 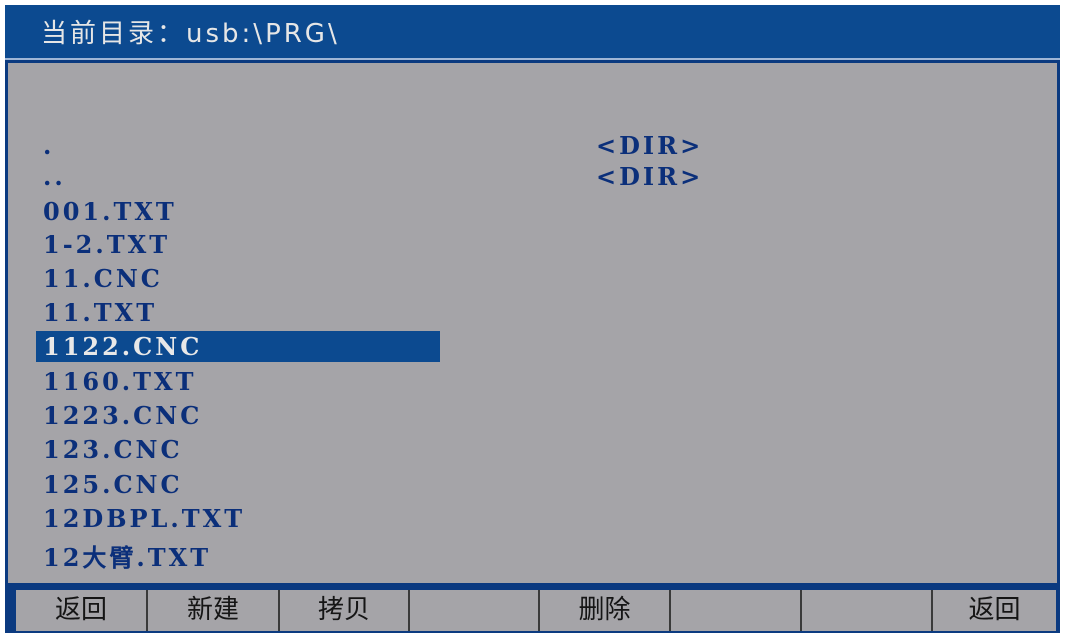 I want to click on file-row: 001.TXT, so click(x=238, y=211).